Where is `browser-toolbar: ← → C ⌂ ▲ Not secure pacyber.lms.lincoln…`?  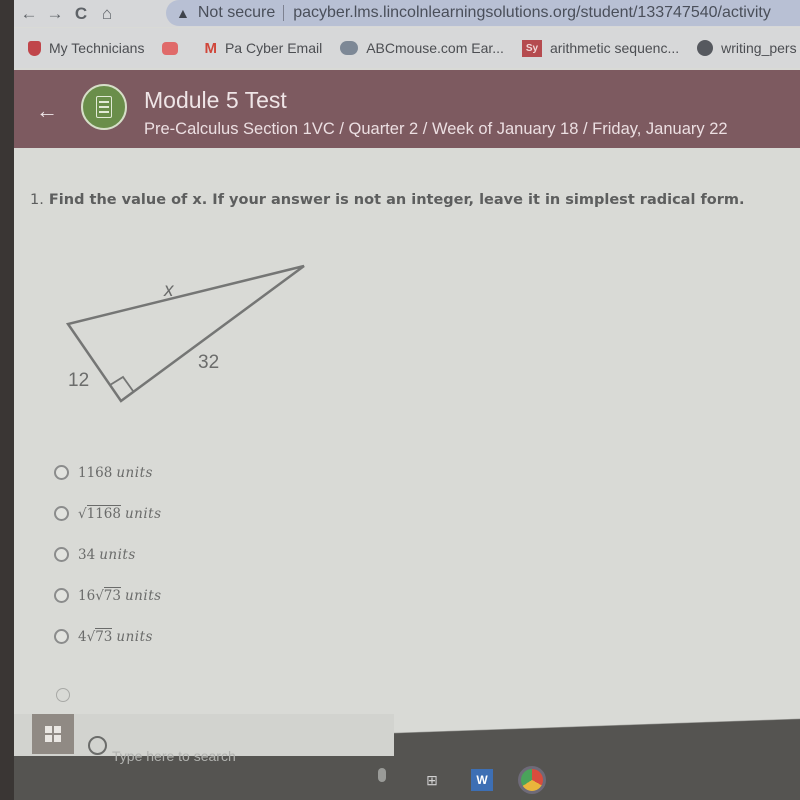 browser-toolbar: ← → C ⌂ ▲ Not secure pacyber.lms.lincoln… is located at coordinates (407, 13).